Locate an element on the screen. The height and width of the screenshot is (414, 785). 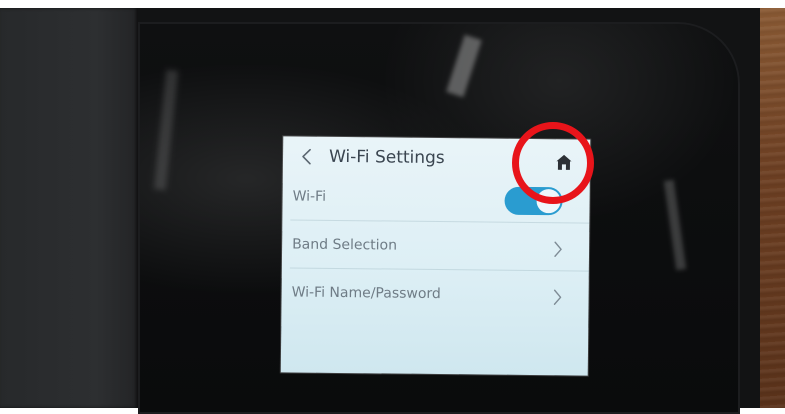
list-item-wifi-name-password: Wi-Fi Name/Password is located at coordinates (434, 295).